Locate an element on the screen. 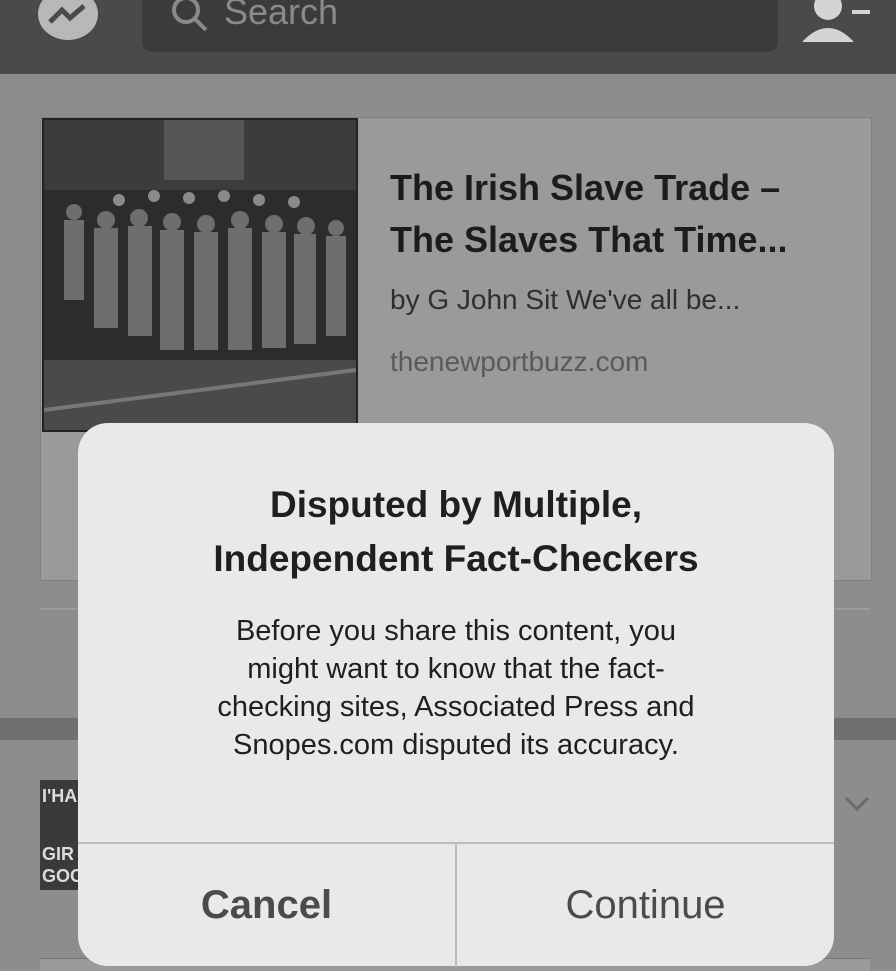 The width and height of the screenshot is (896, 971). top-nav-bar: Search is located at coordinates (448, 37).